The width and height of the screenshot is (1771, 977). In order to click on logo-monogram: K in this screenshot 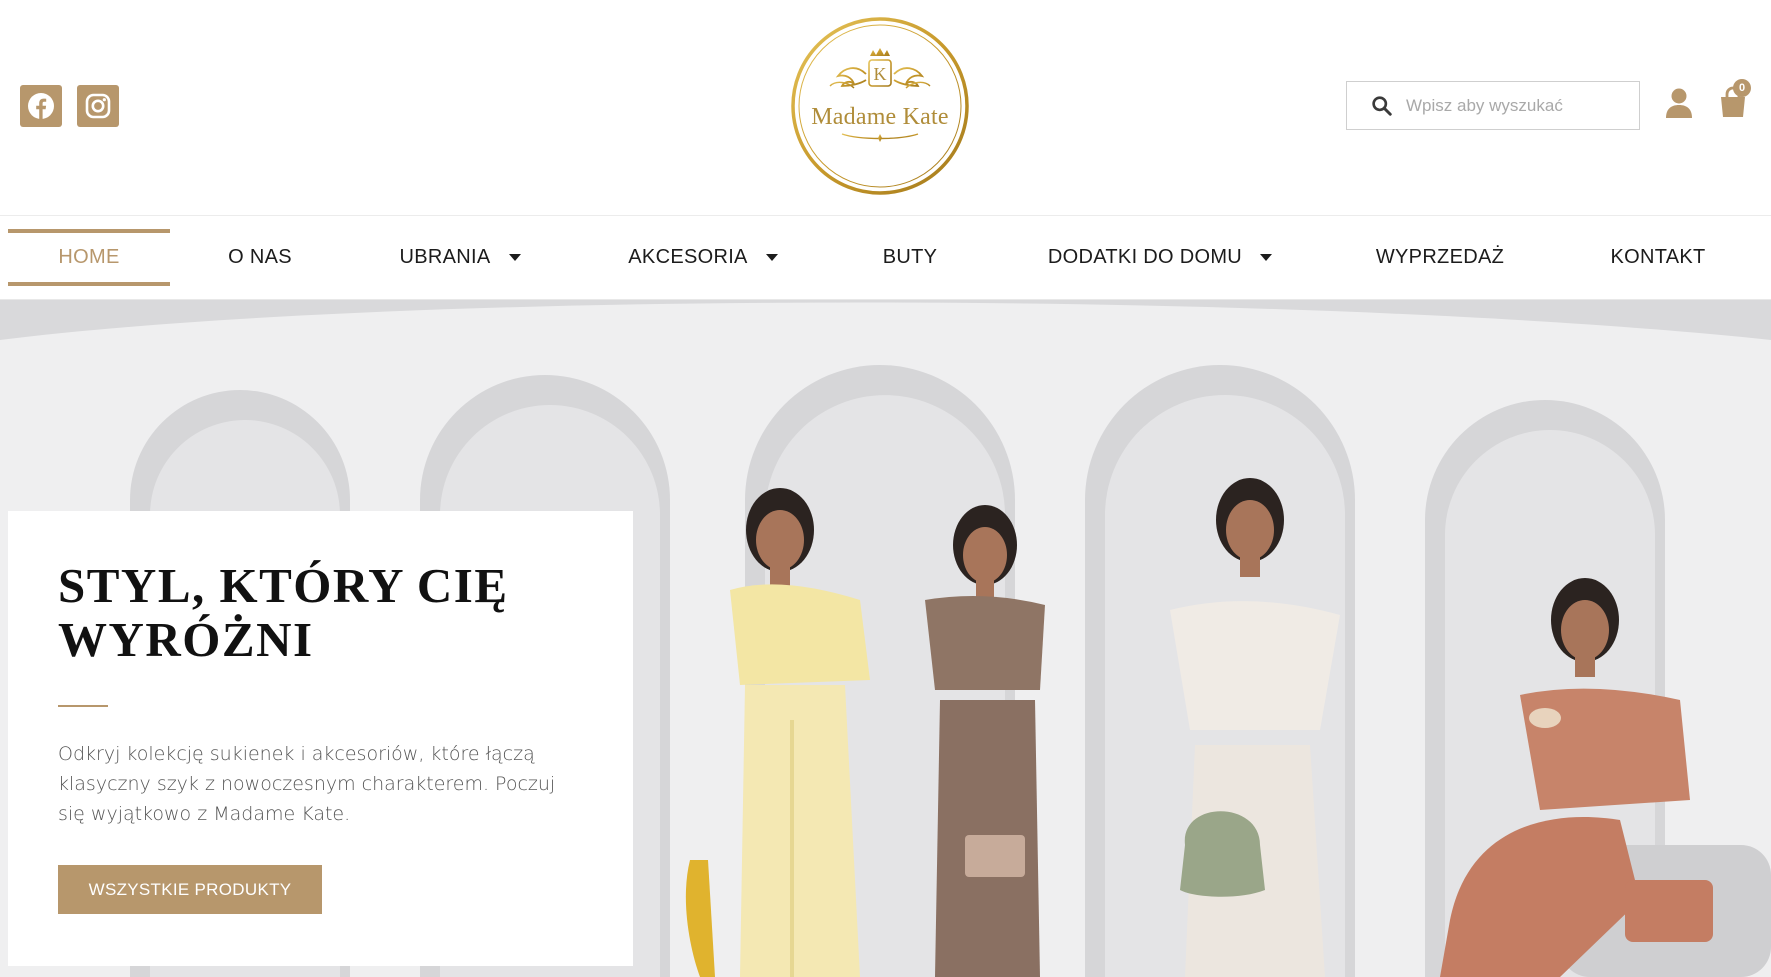, I will do `click(880, 74)`.